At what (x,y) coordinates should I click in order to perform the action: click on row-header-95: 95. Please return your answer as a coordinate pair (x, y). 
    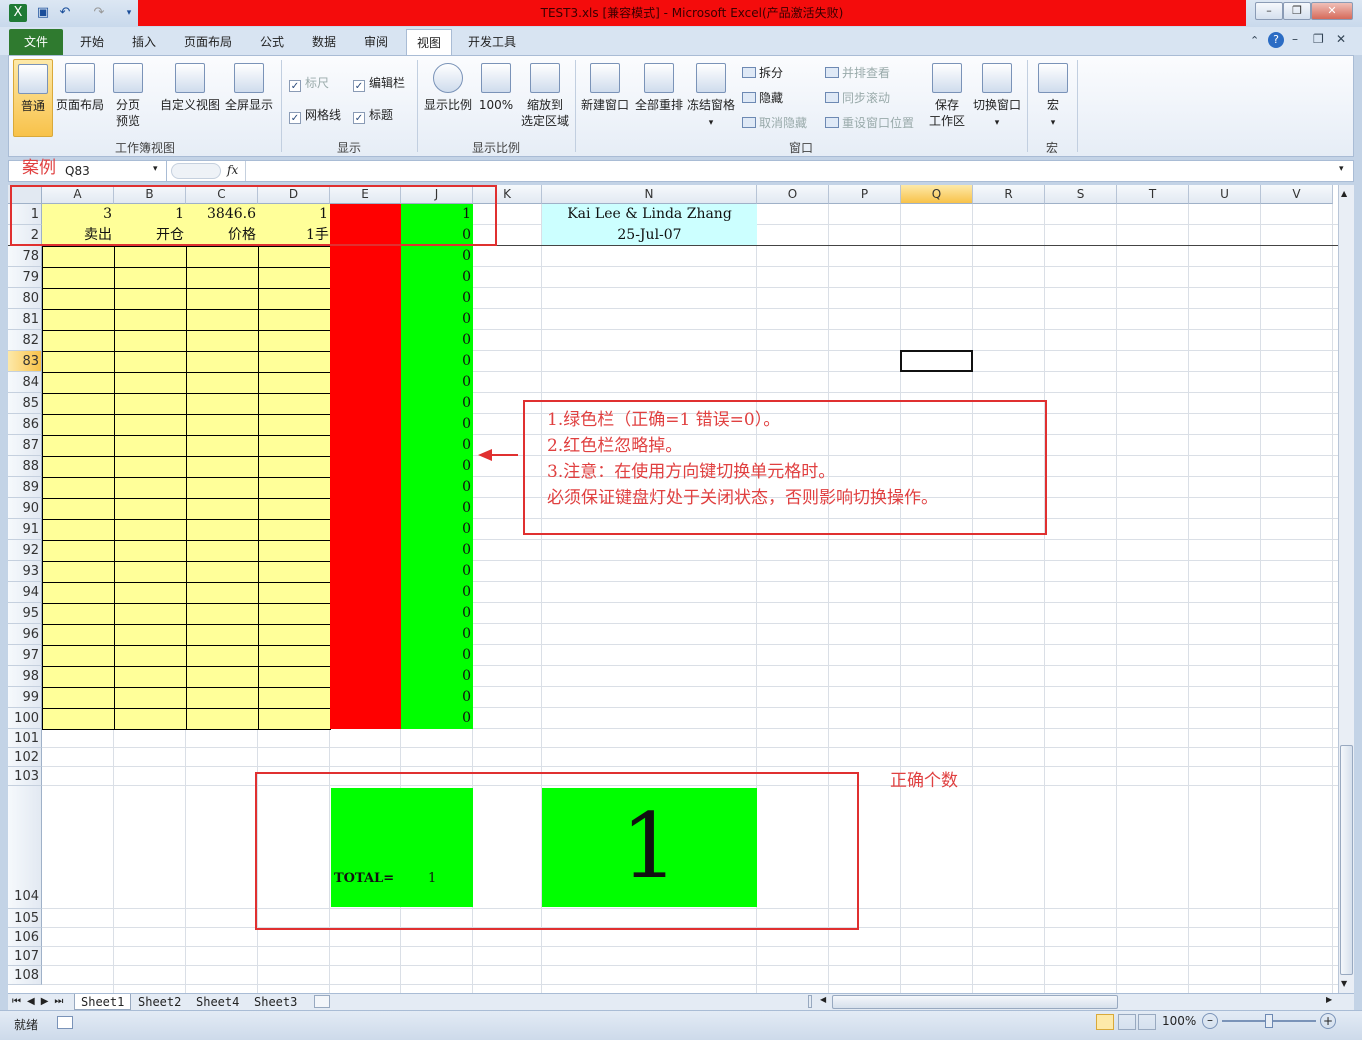
    Looking at the image, I should click on (25, 613).